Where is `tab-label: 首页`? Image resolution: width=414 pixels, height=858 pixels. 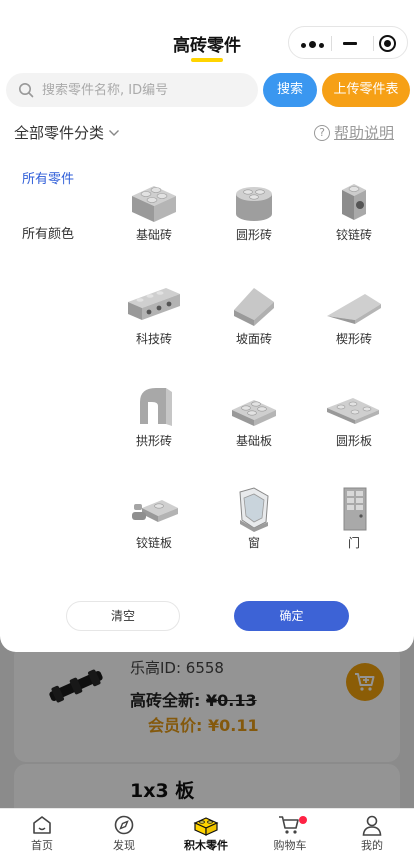 tab-label: 首页 is located at coordinates (42, 845).